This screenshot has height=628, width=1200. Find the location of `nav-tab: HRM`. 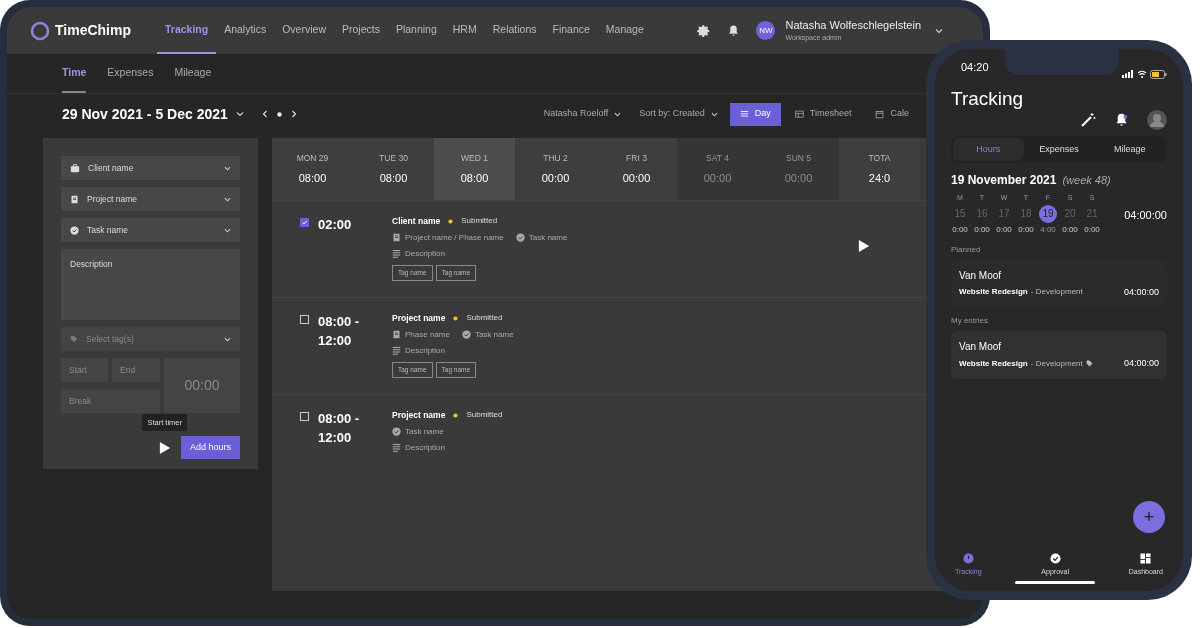

nav-tab: HRM is located at coordinates (464, 30).